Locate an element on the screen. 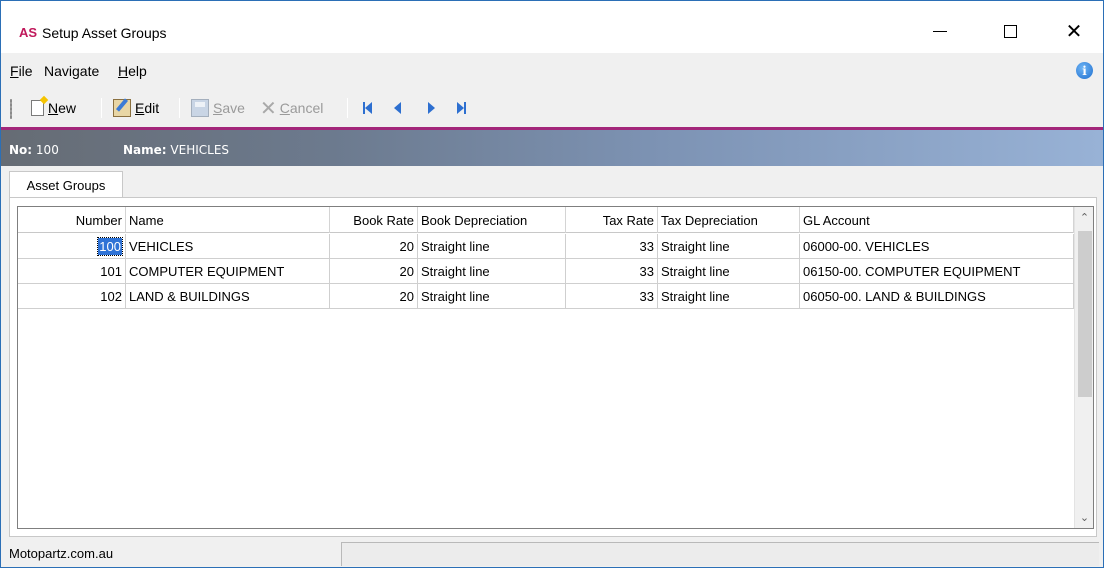 The image size is (1104, 568). new-button-accel: N is located at coordinates (53, 108).